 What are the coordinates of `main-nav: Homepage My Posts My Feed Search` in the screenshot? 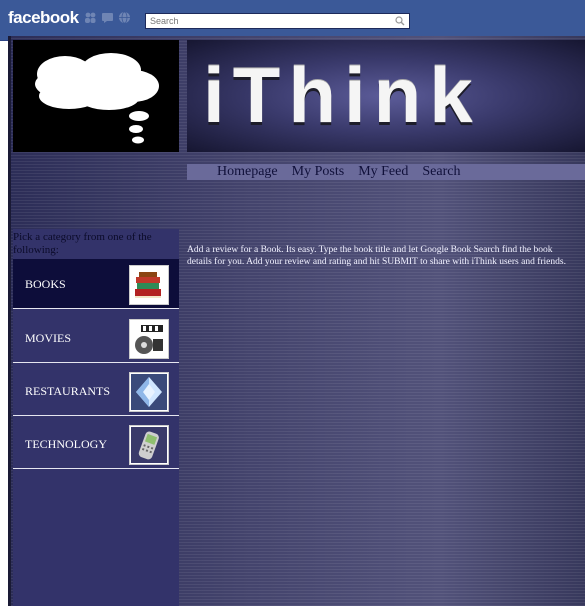 It's located at (386, 172).